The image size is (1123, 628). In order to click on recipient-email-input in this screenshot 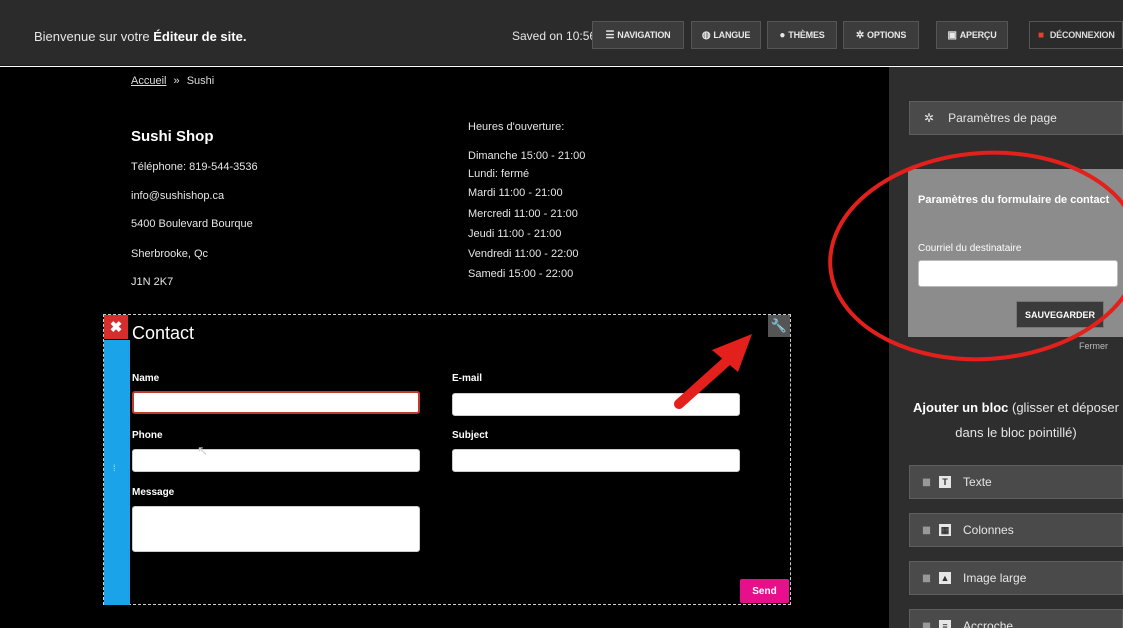, I will do `click(1018, 273)`.